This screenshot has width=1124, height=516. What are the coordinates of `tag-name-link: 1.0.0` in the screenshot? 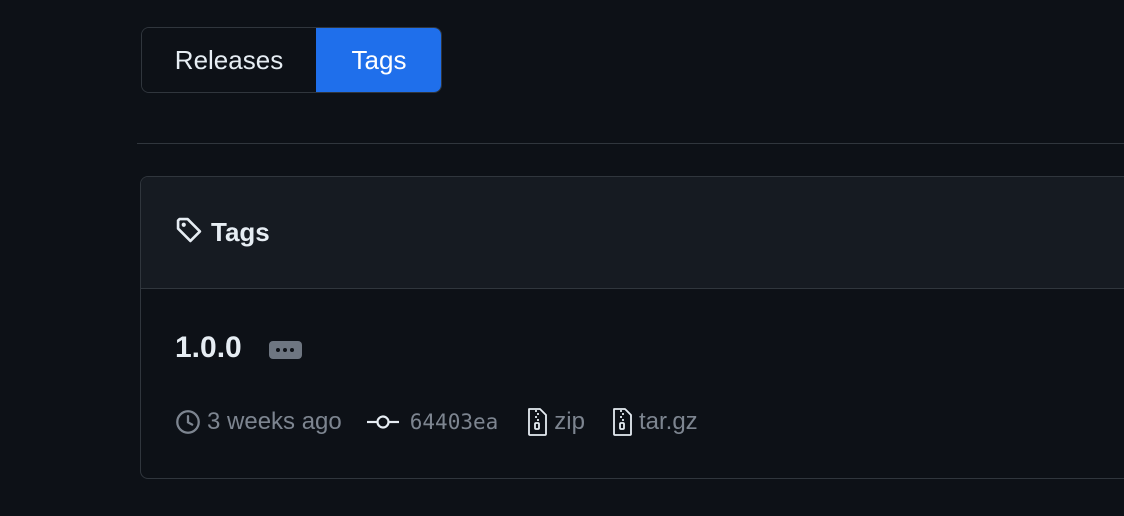 It's located at (208, 348).